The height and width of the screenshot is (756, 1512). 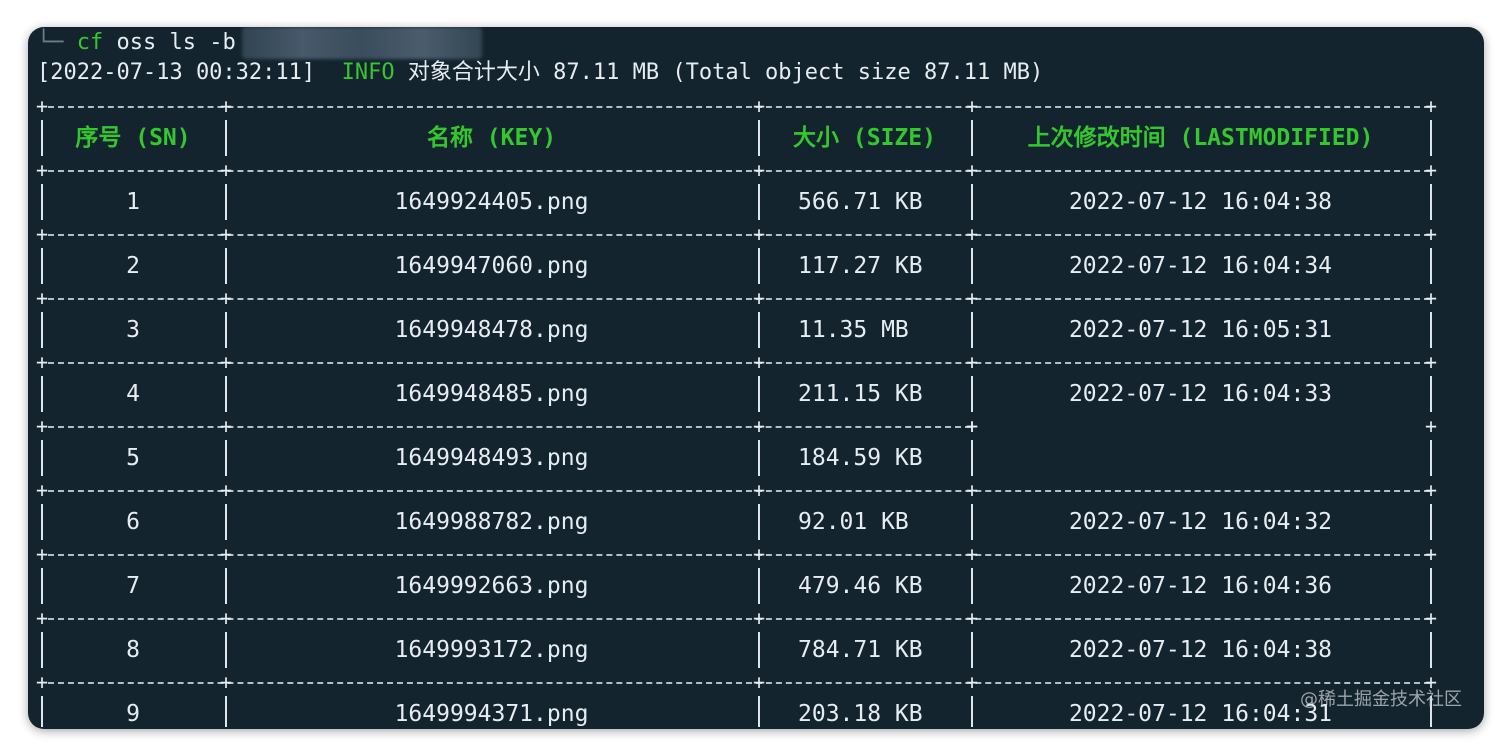 I want to click on cell-size: 211.15 KB, so click(x=860, y=394).